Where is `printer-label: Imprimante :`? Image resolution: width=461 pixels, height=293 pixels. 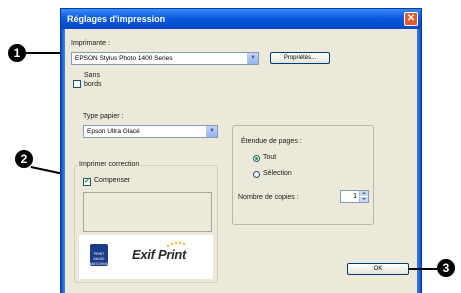
printer-label: Imprimante : is located at coordinates (90, 43).